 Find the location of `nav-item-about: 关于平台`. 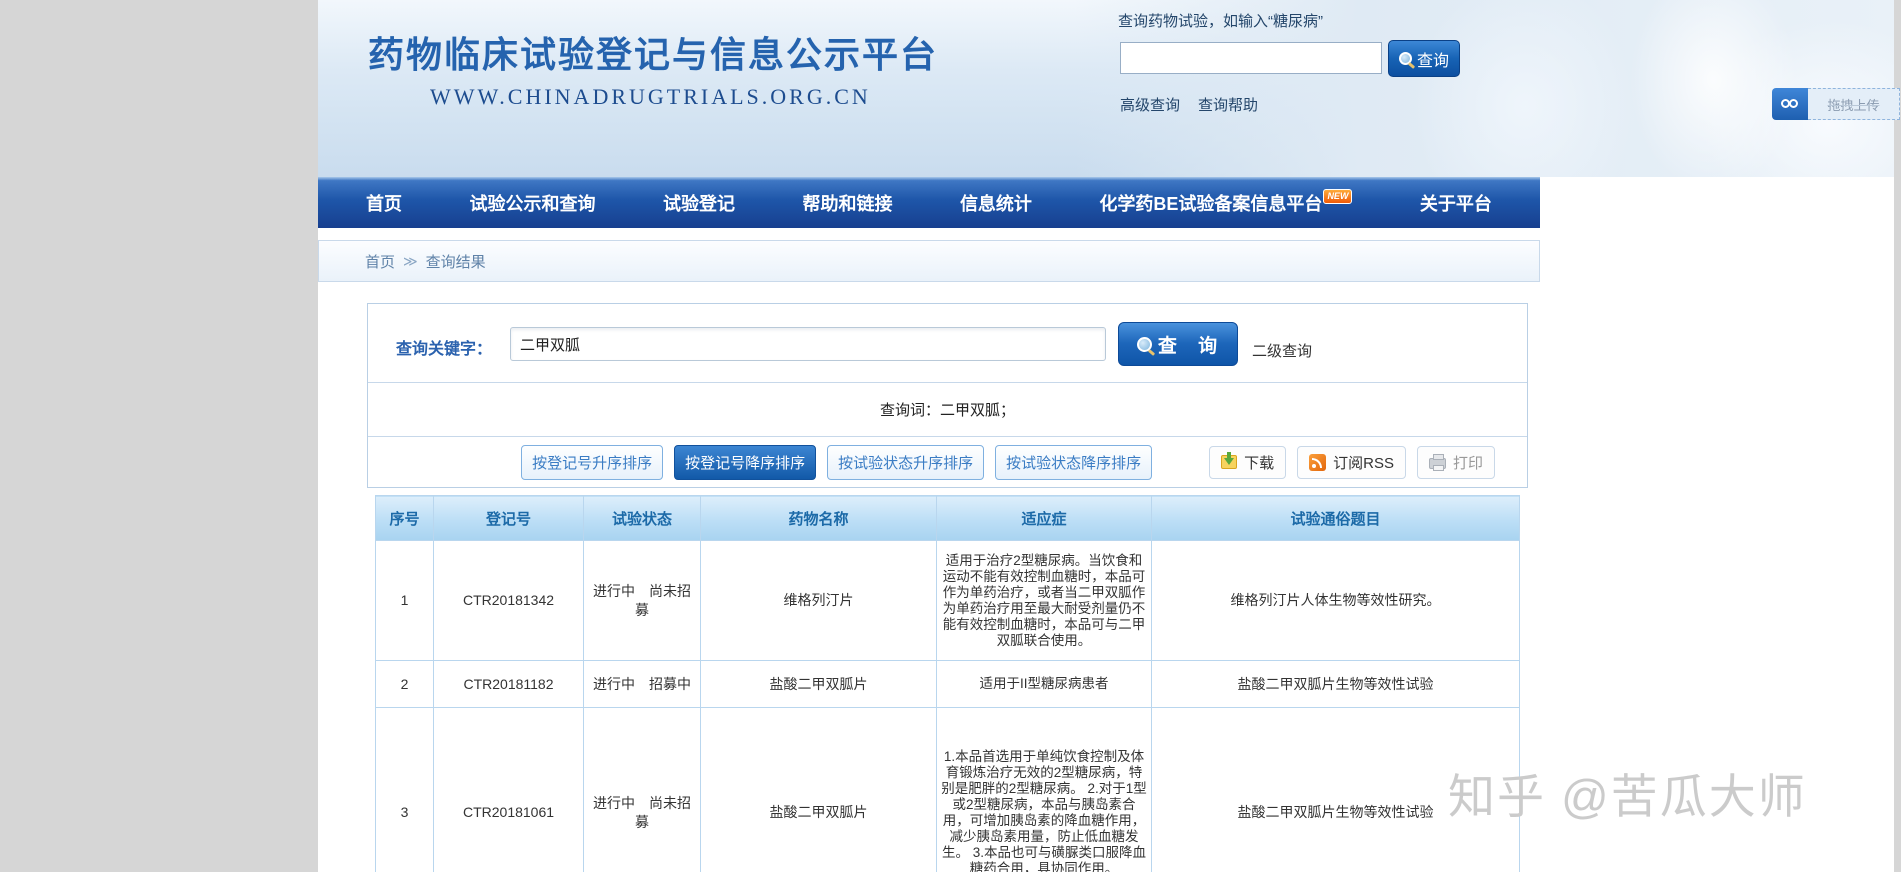

nav-item-about: 关于平台 is located at coordinates (1456, 203).